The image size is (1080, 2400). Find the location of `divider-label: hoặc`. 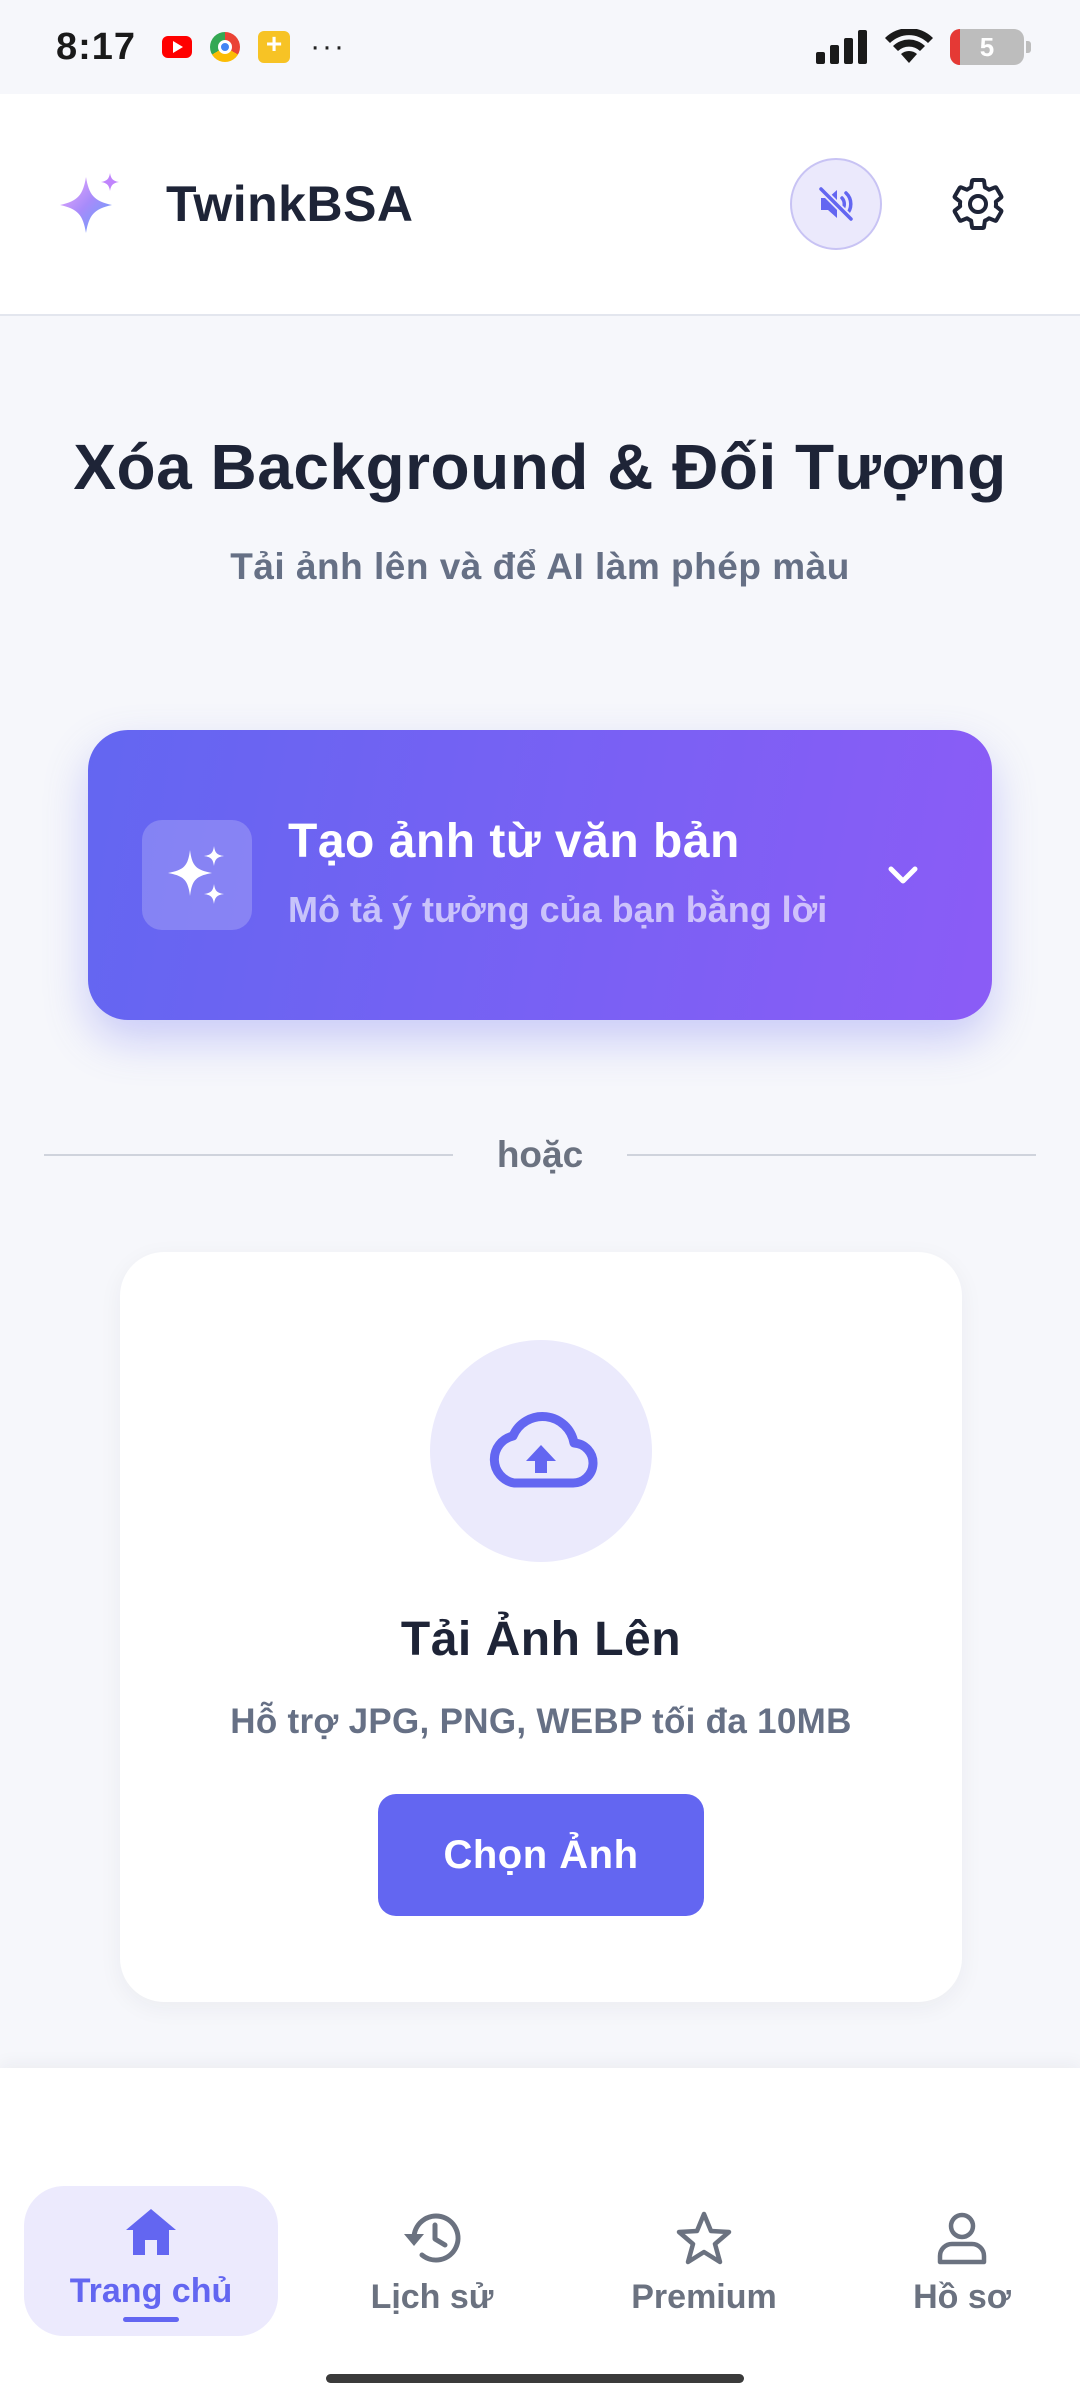

divider-label: hoặc is located at coordinates (540, 1154).